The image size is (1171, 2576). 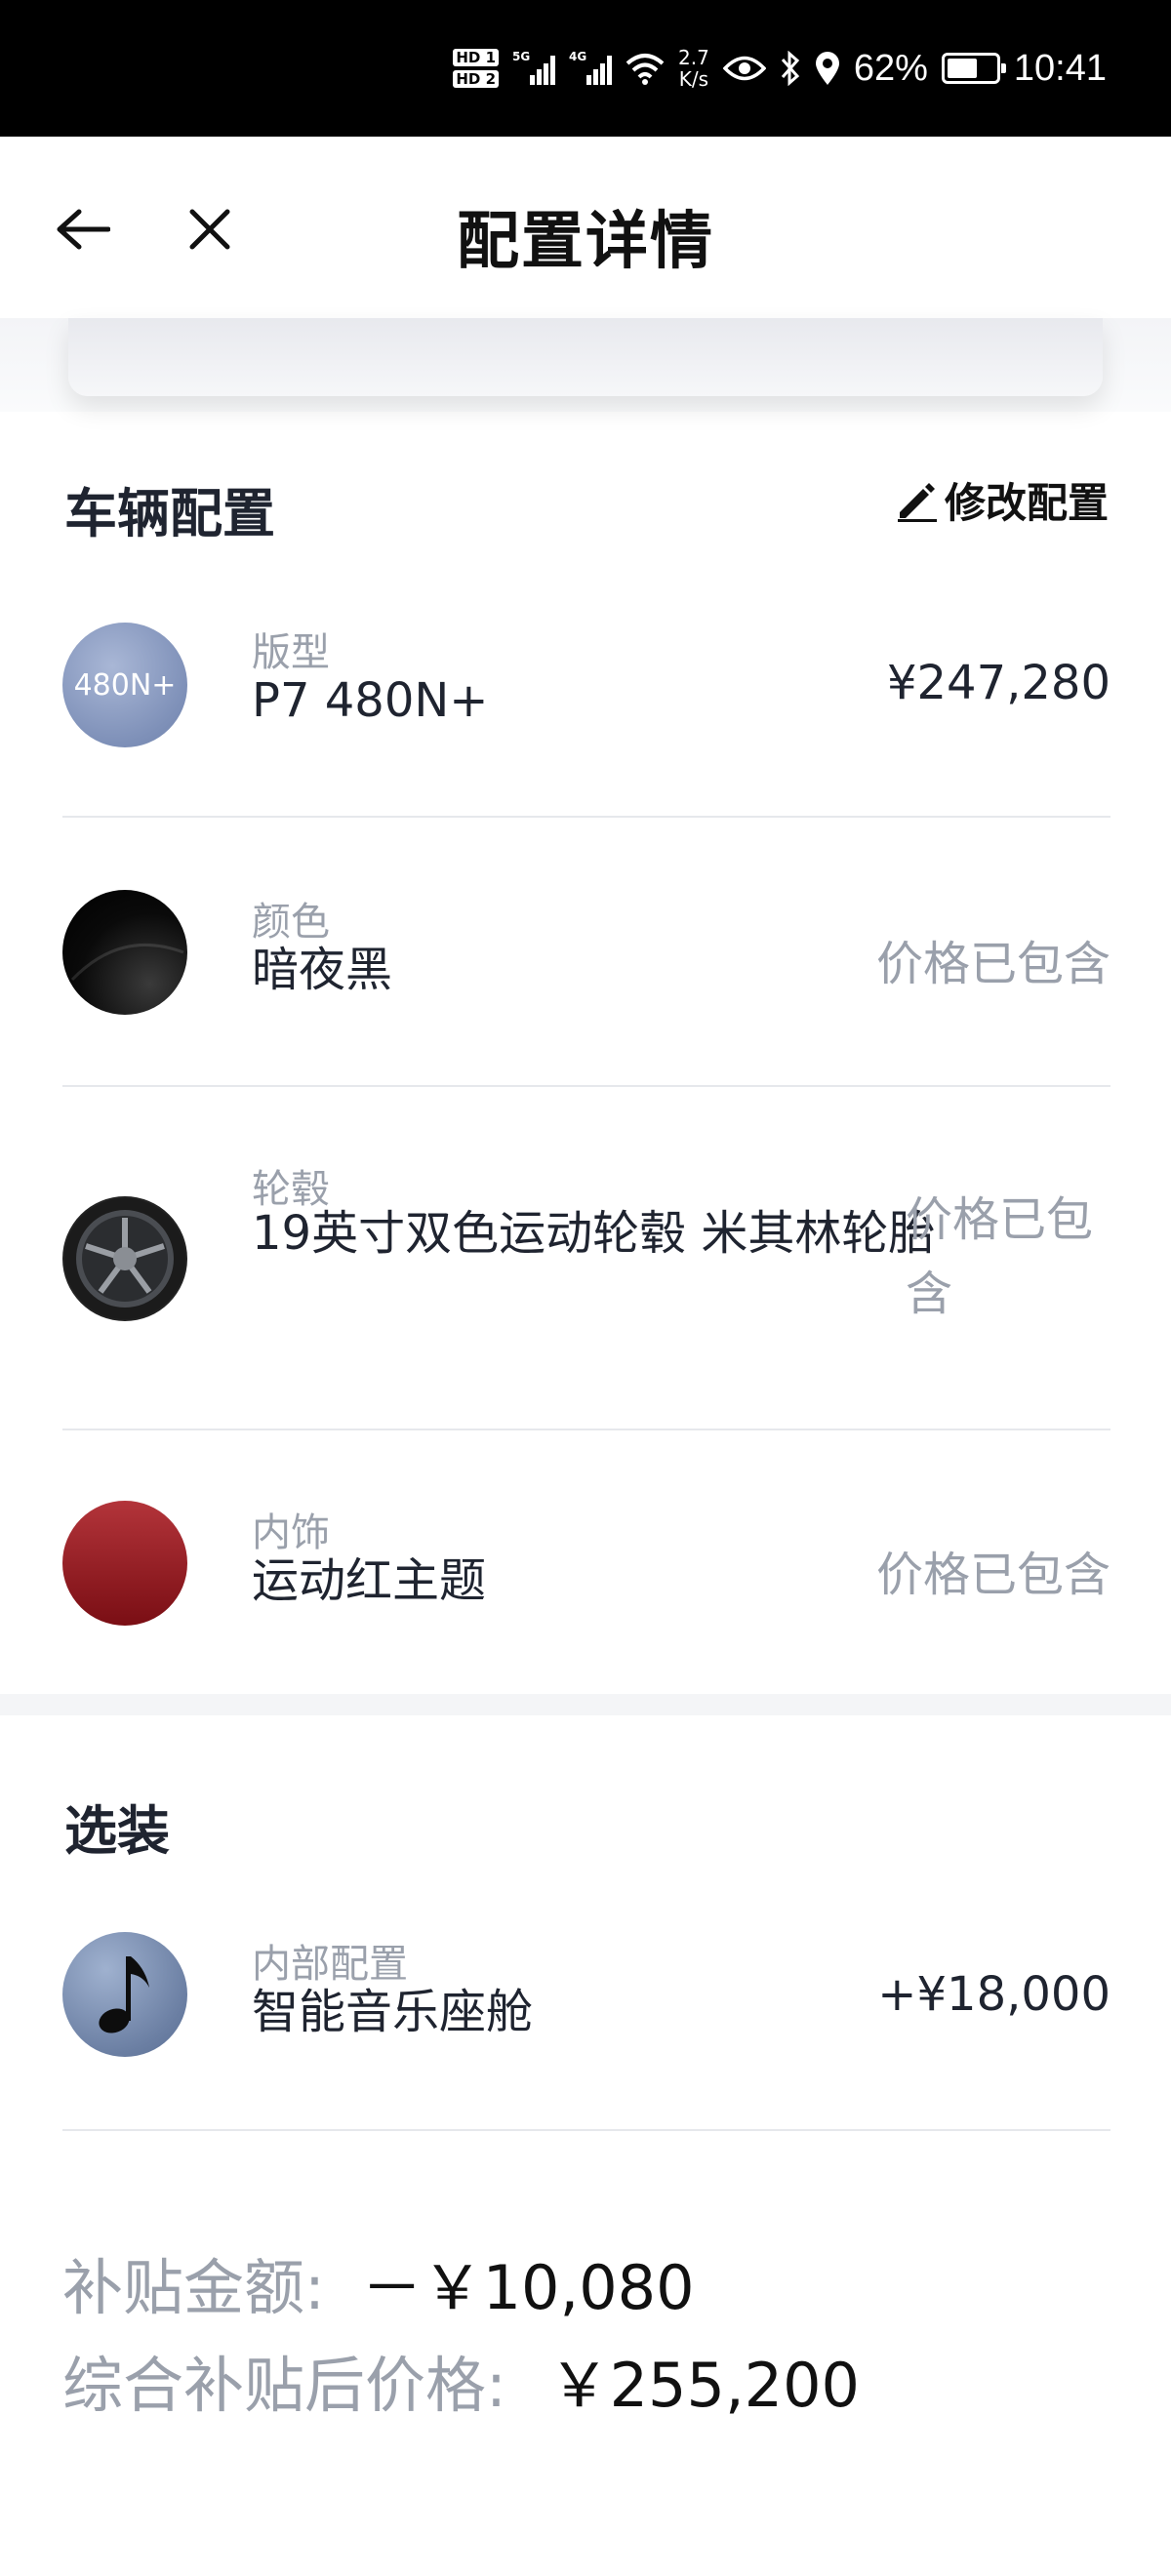 I want to click on item-name: P7 480N+, so click(x=370, y=700).